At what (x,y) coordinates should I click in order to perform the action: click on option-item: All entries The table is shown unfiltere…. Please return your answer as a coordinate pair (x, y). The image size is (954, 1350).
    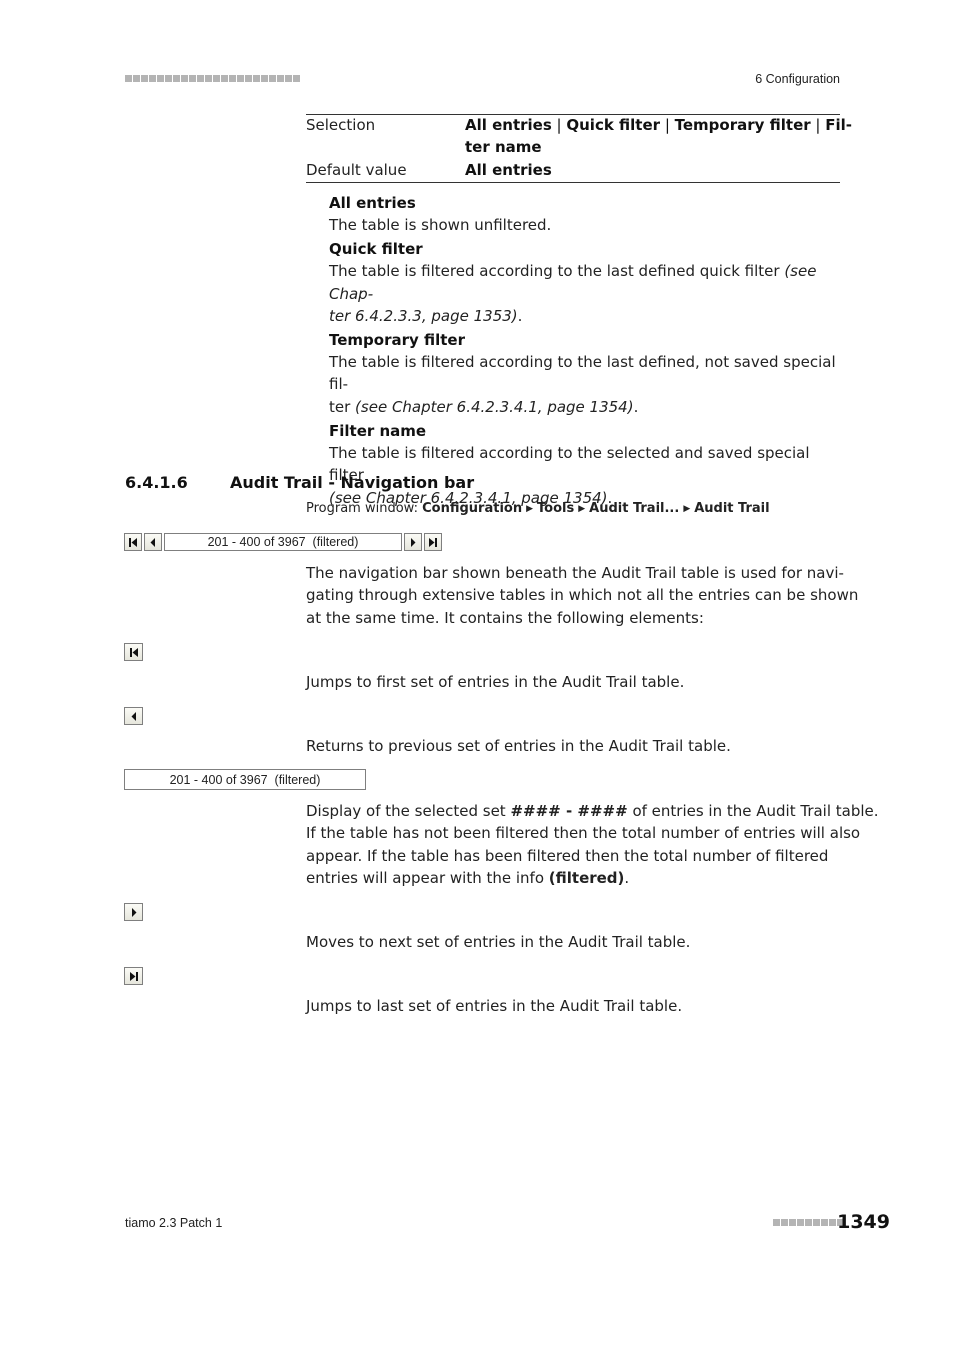
    Looking at the image, I should click on (586, 214).